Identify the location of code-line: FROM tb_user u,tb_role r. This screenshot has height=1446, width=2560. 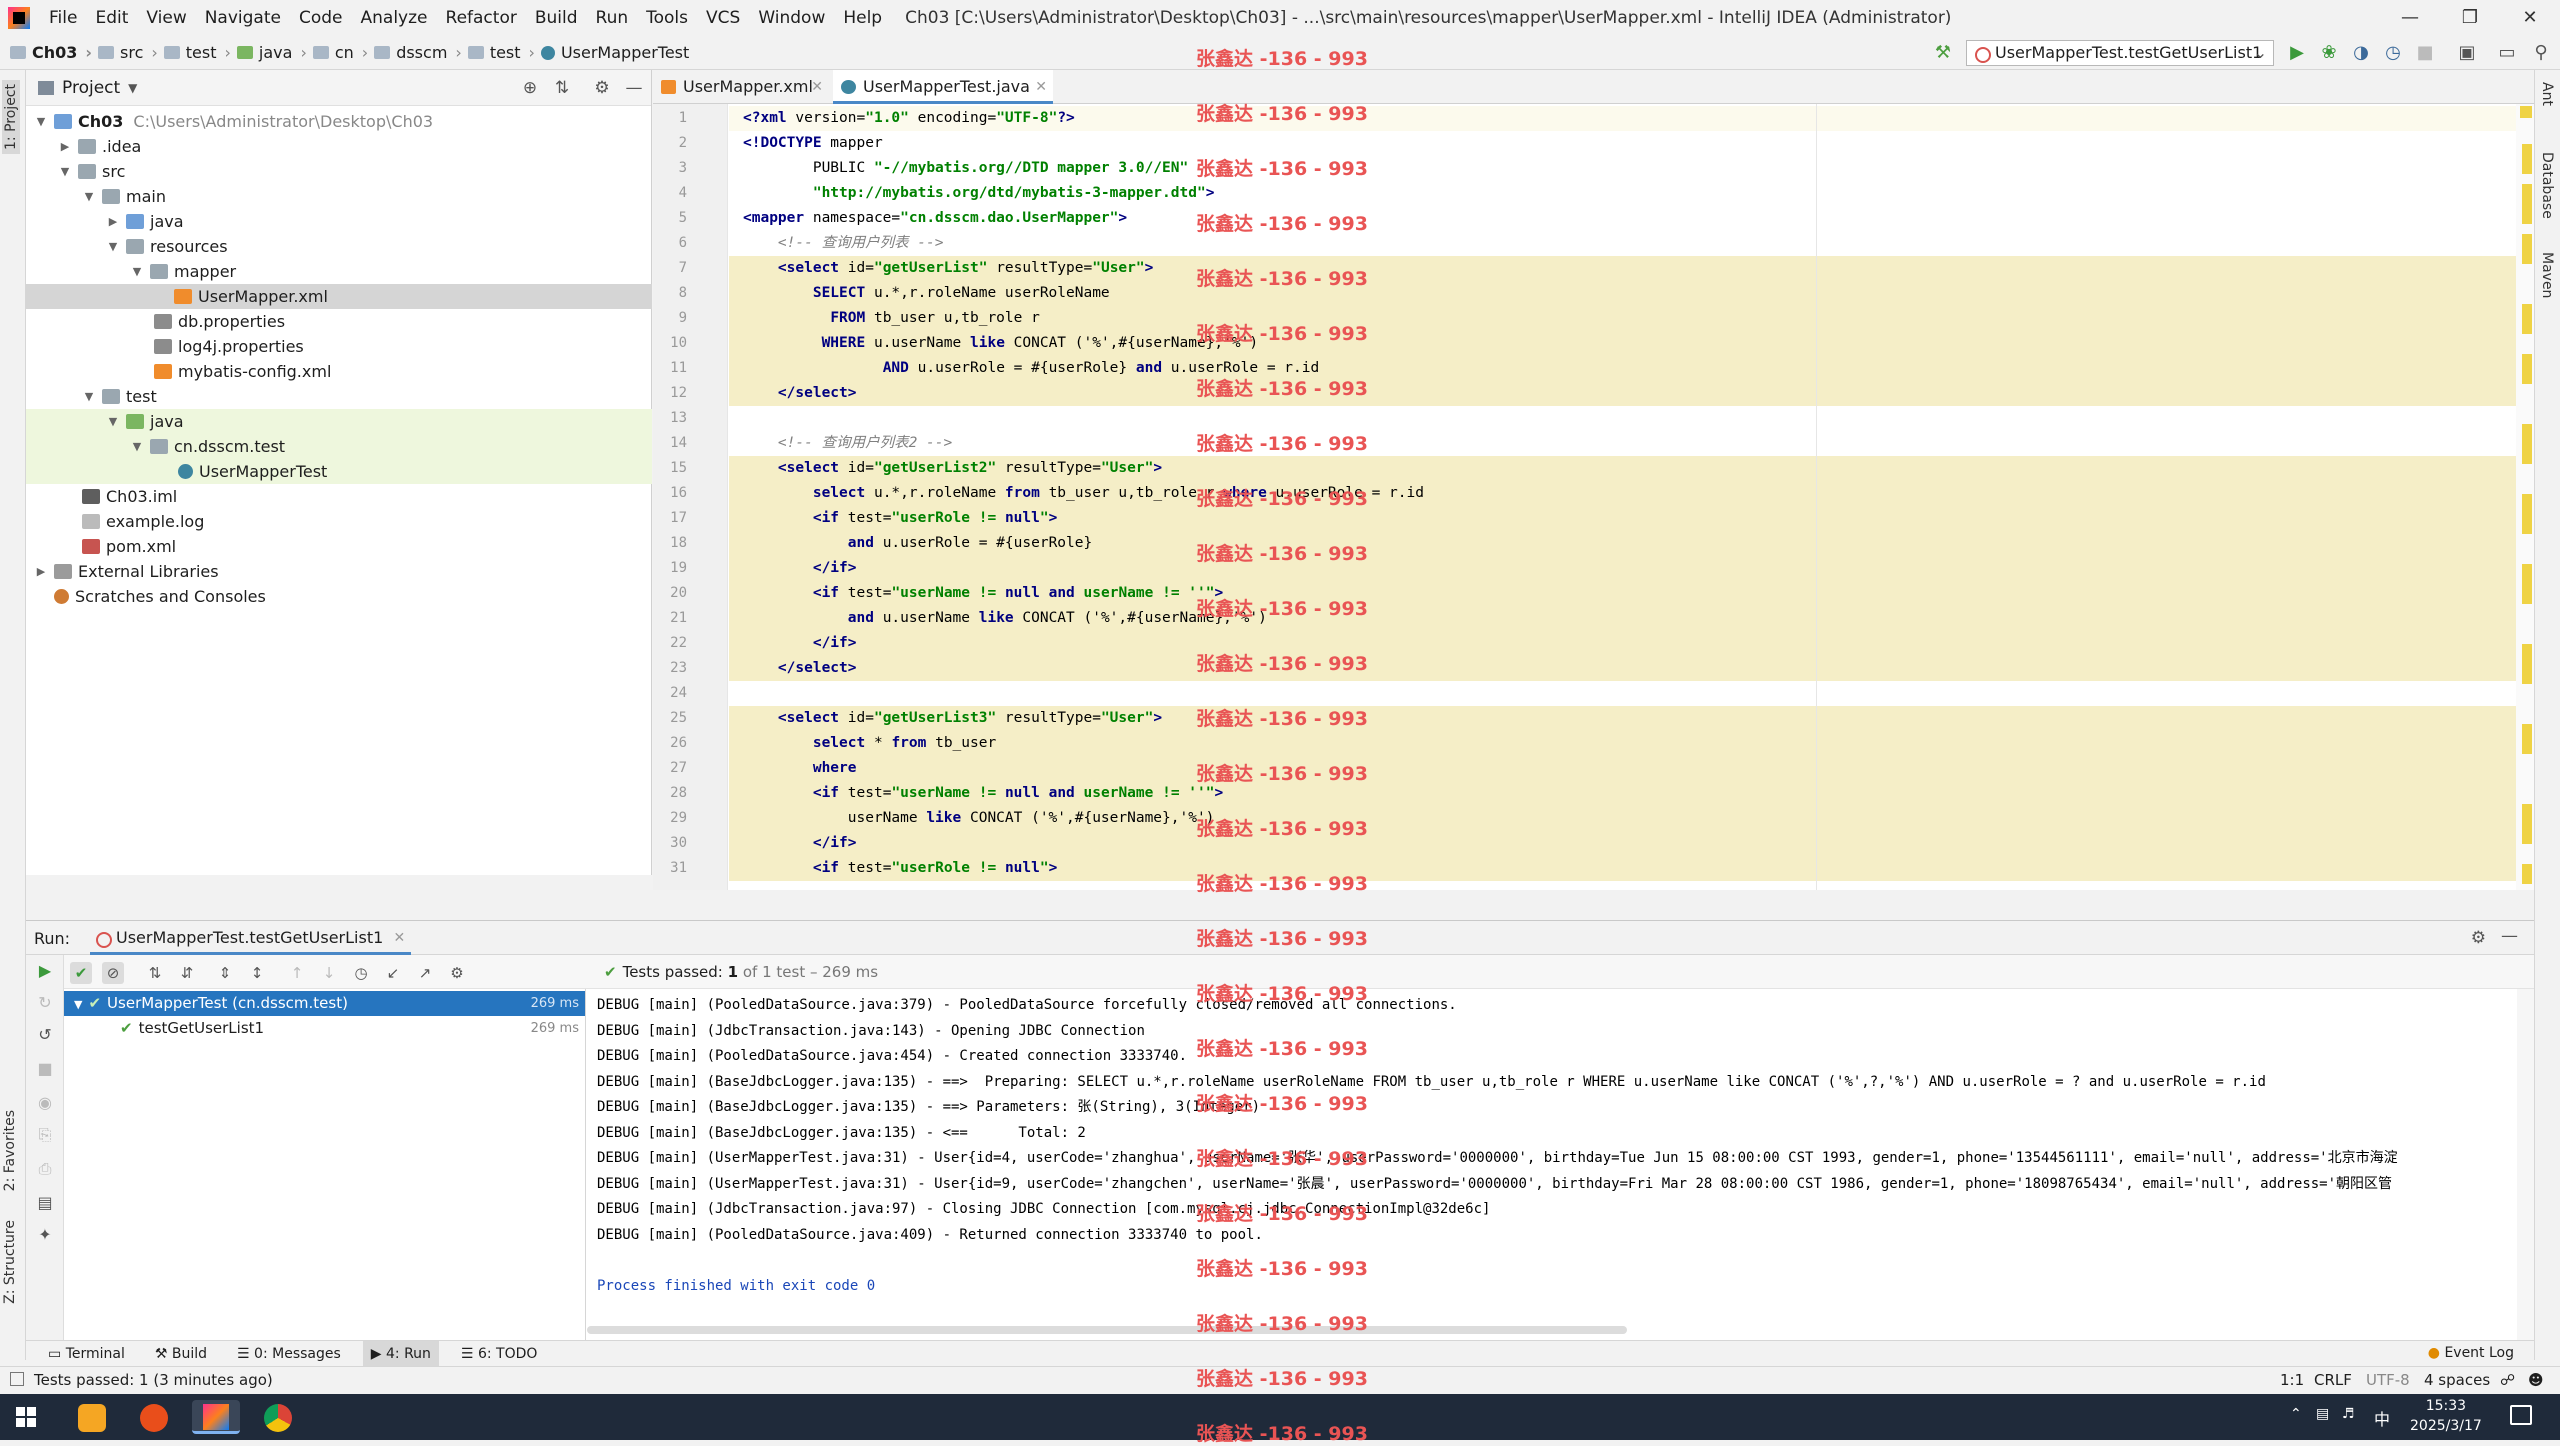
(1622, 318).